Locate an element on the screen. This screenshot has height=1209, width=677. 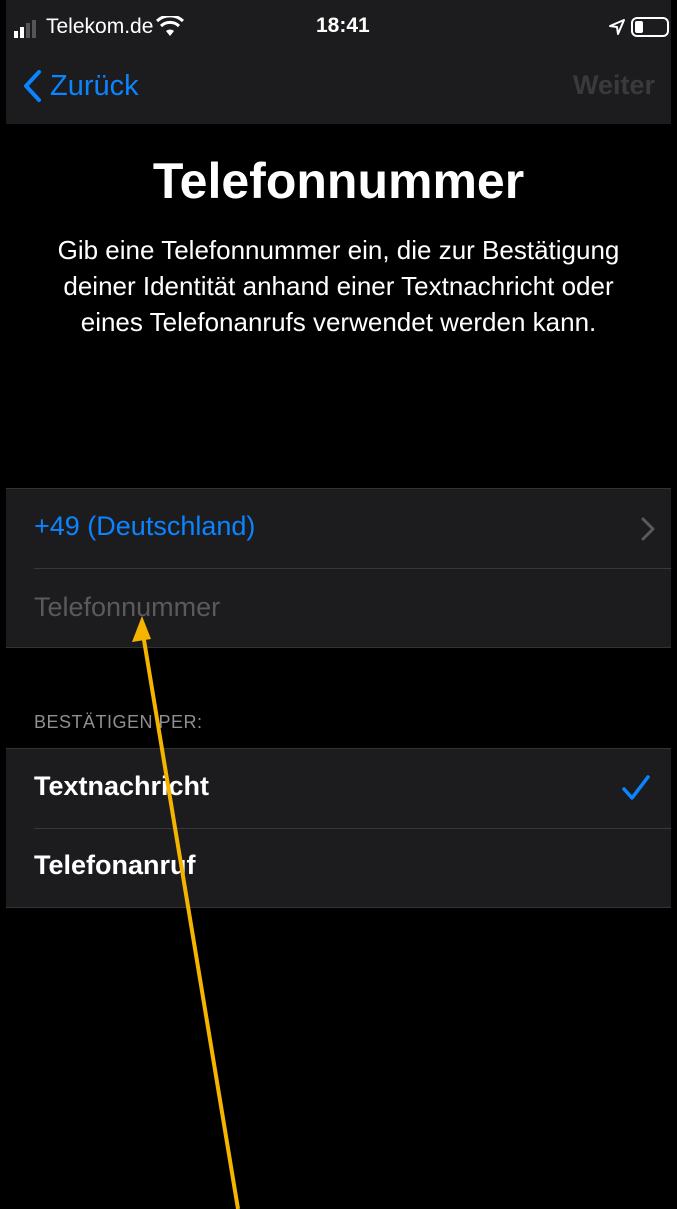
signal-icon is located at coordinates (25, 29).